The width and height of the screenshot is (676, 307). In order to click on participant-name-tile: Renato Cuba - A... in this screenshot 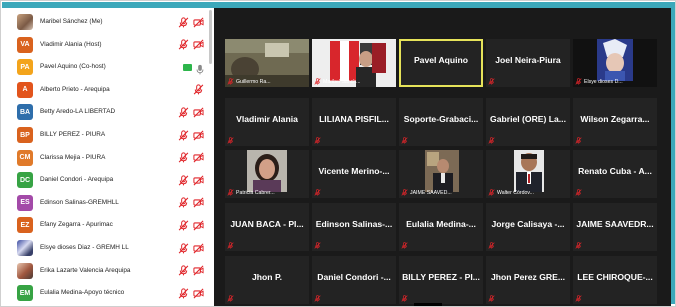, I will do `click(615, 174)`.